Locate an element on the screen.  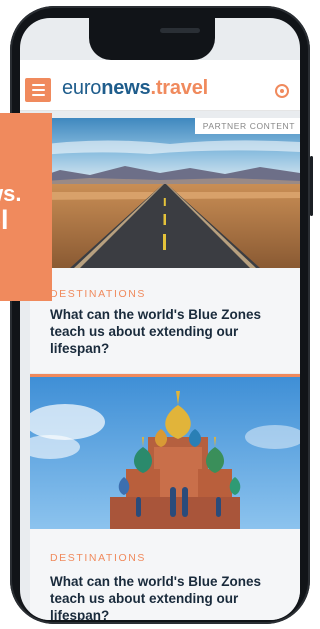
logo-news: news is located at coordinates (126, 88).